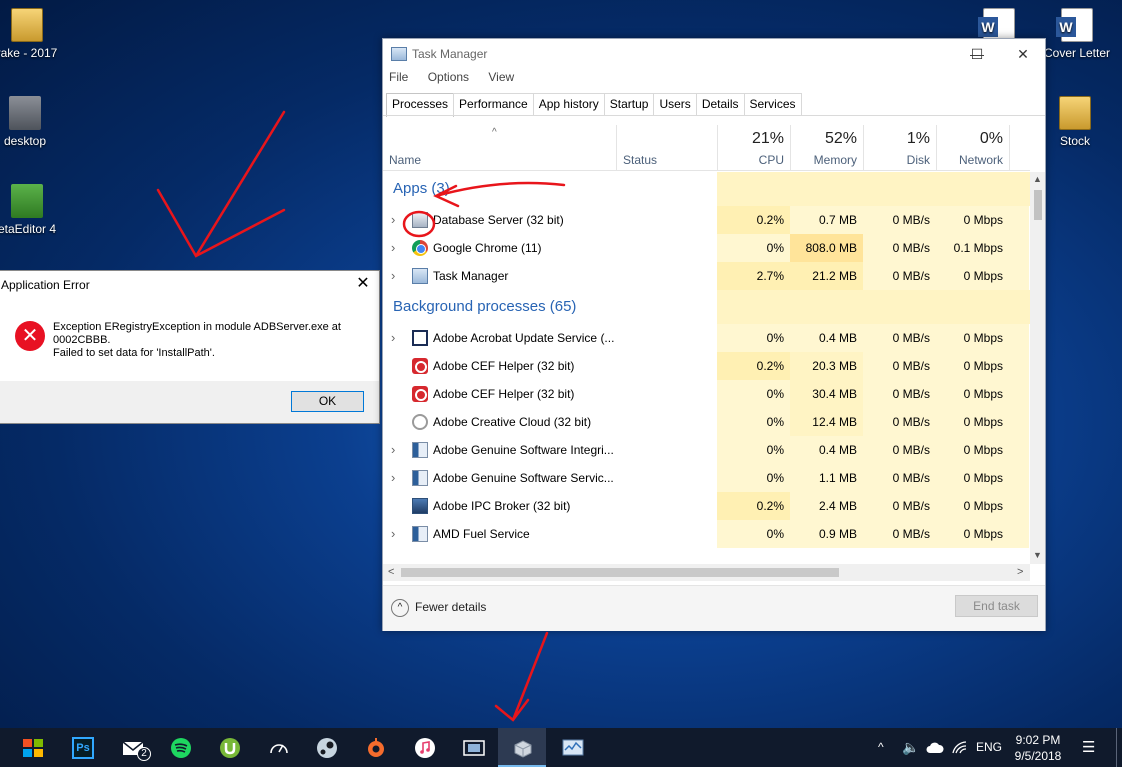 The height and width of the screenshot is (767, 1122). Describe the element at coordinates (640, 160) in the screenshot. I see `column-status: Status` at that location.